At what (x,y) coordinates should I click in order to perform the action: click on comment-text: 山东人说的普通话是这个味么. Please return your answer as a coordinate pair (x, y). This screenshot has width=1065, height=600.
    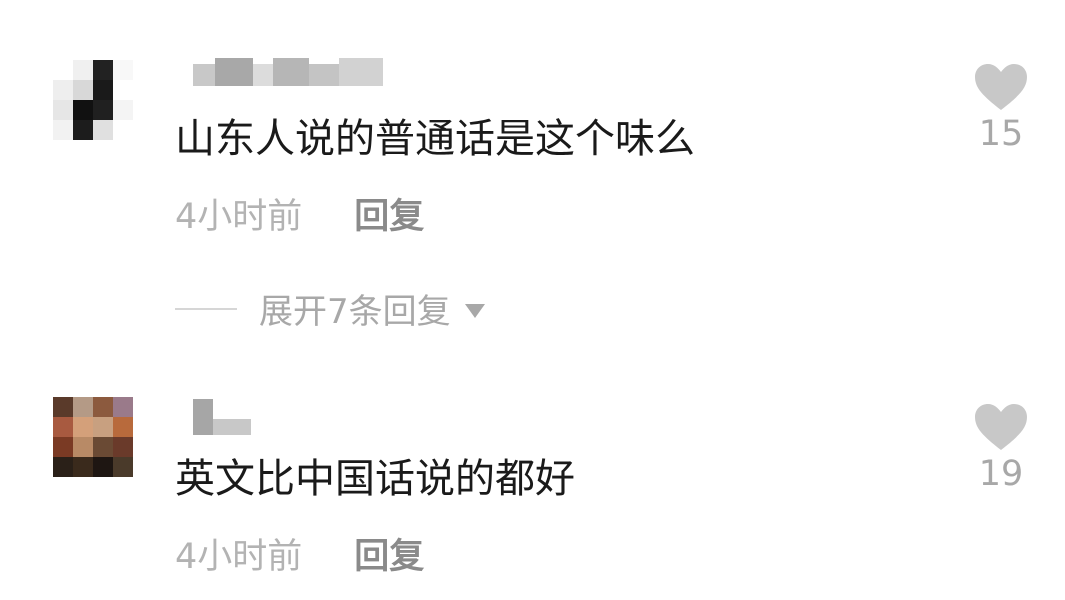
    Looking at the image, I should click on (435, 139).